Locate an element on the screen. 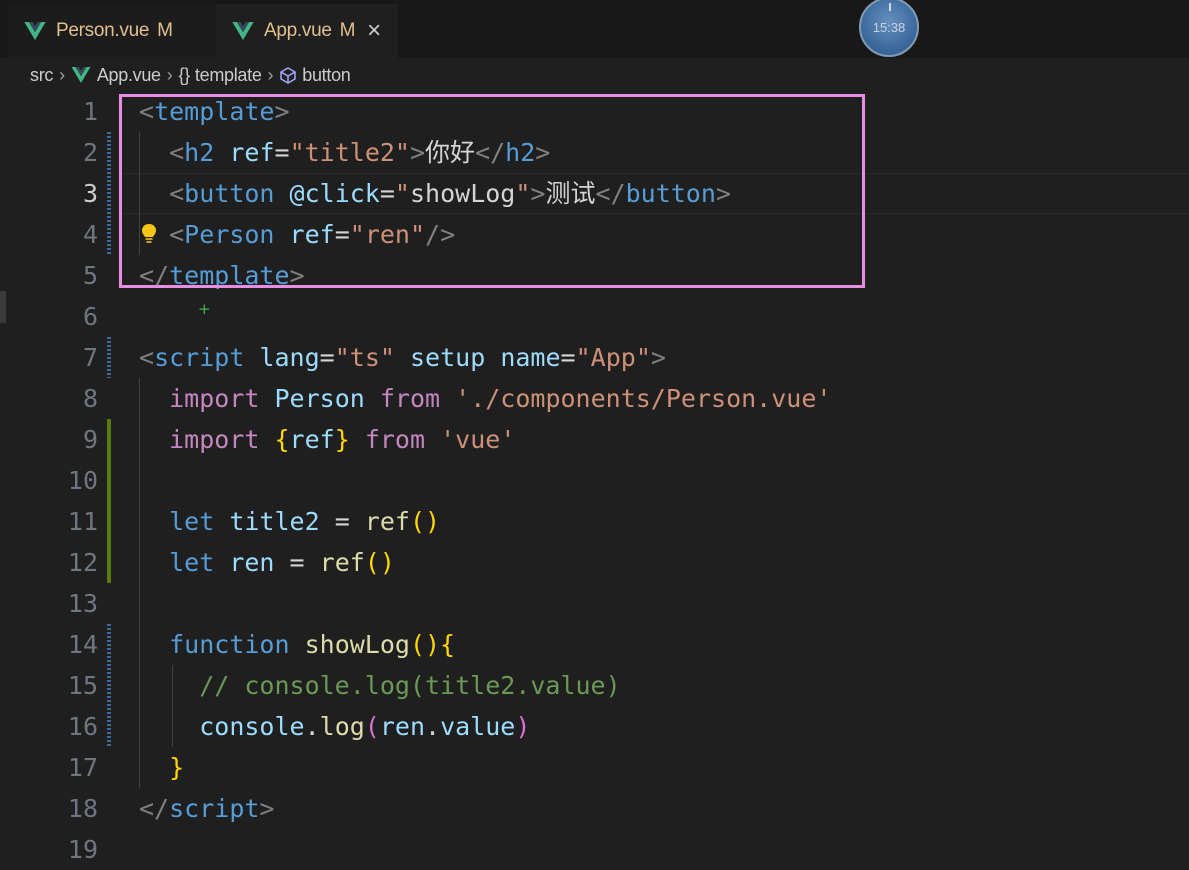  code-token: lang is located at coordinates (289, 357).